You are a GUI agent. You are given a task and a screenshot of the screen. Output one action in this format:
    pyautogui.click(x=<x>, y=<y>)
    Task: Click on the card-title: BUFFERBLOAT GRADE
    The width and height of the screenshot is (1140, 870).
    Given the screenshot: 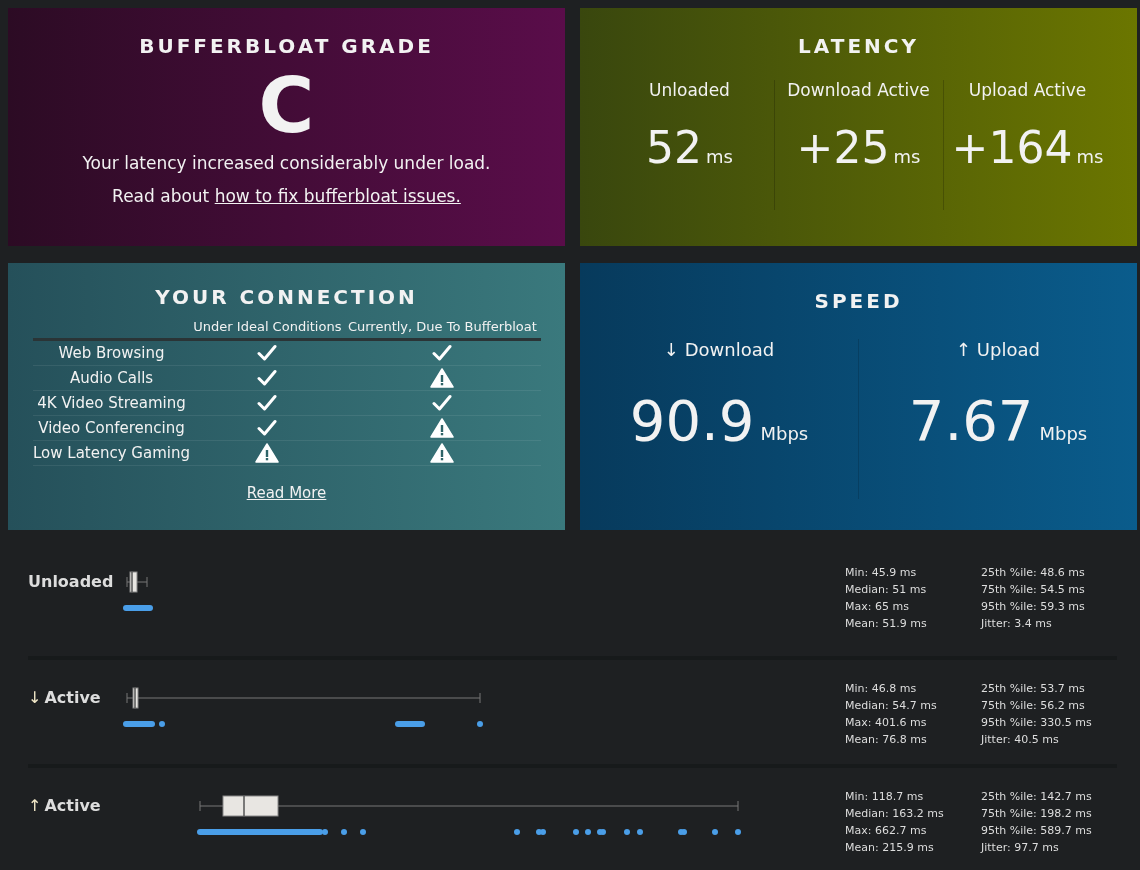 What is the action you would take?
    pyautogui.click(x=286, y=46)
    